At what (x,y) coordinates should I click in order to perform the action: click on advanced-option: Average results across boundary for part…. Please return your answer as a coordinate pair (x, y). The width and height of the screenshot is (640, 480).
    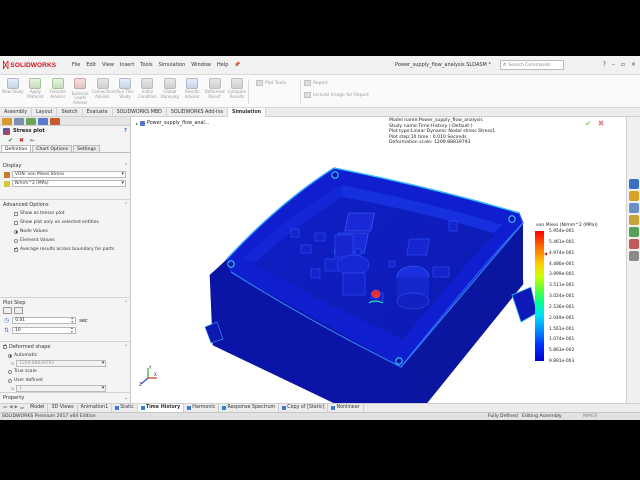
    Looking at the image, I should click on (72, 249).